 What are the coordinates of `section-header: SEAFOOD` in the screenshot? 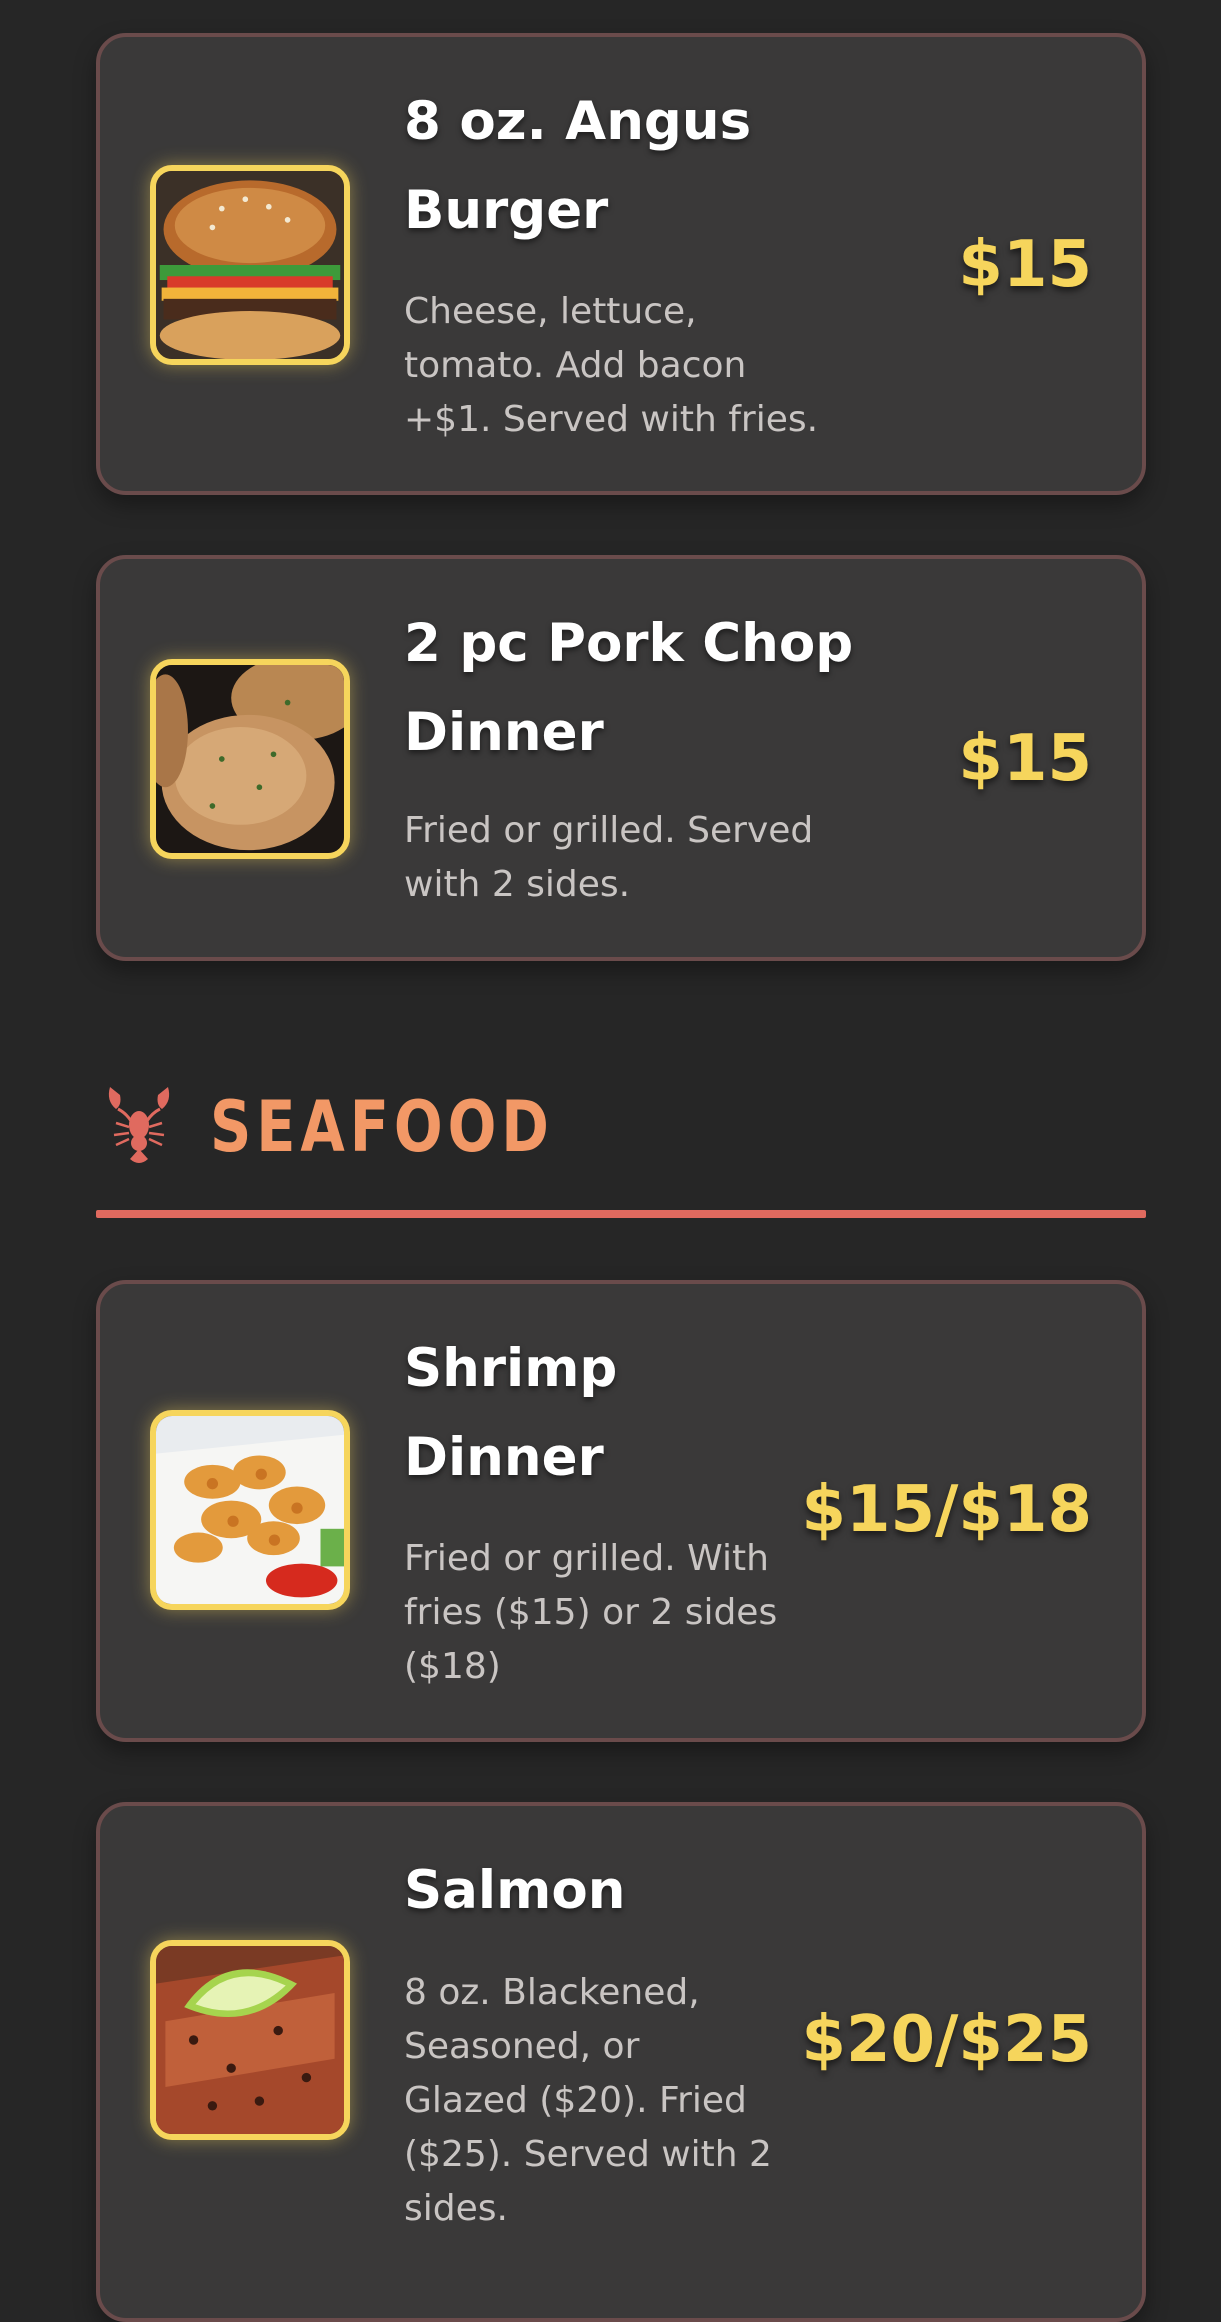 It's located at (621, 1126).